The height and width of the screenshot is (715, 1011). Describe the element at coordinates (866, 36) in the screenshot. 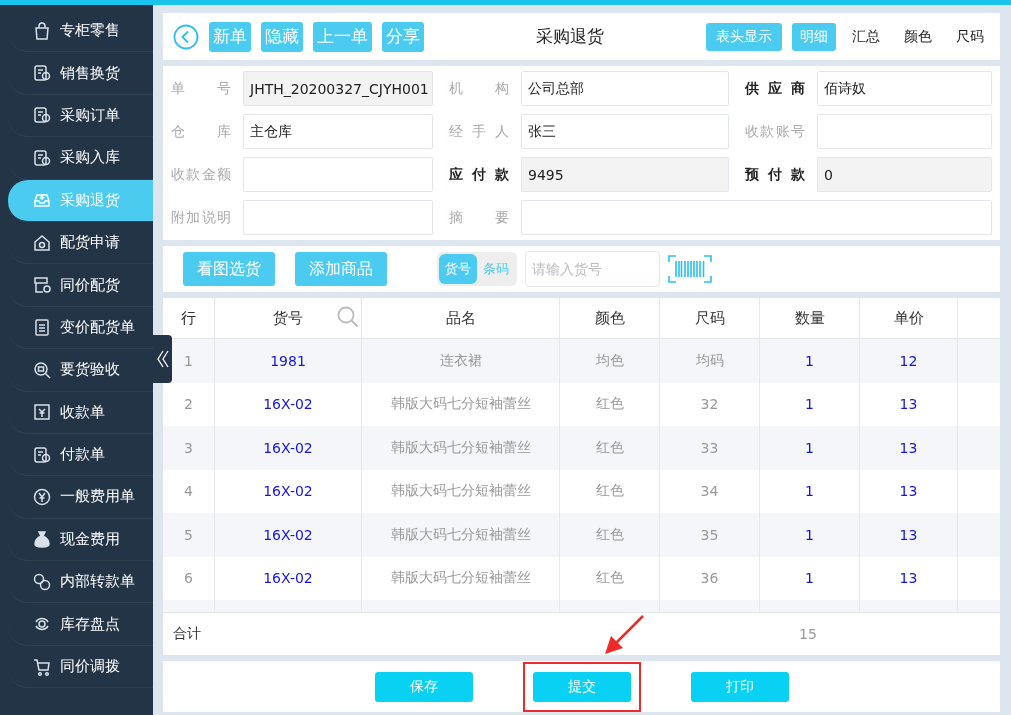

I see `view-tab: 汇总` at that location.